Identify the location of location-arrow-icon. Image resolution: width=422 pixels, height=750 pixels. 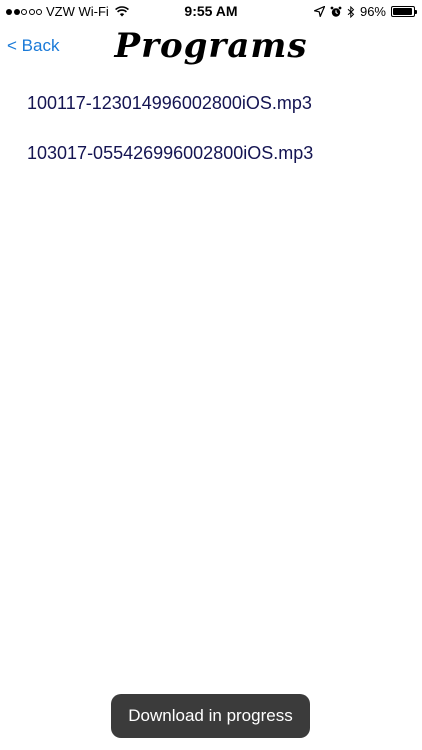
(319, 11).